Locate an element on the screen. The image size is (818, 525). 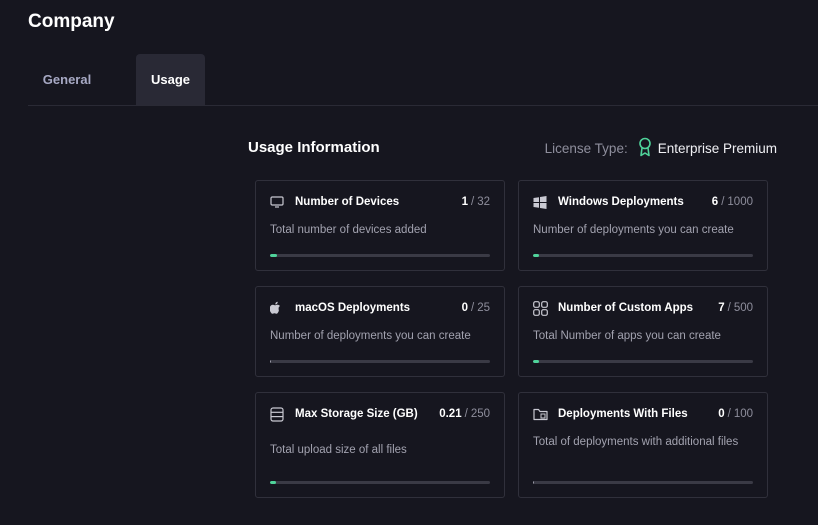
card-description: Total upload size of all files is located at coordinates (338, 450).